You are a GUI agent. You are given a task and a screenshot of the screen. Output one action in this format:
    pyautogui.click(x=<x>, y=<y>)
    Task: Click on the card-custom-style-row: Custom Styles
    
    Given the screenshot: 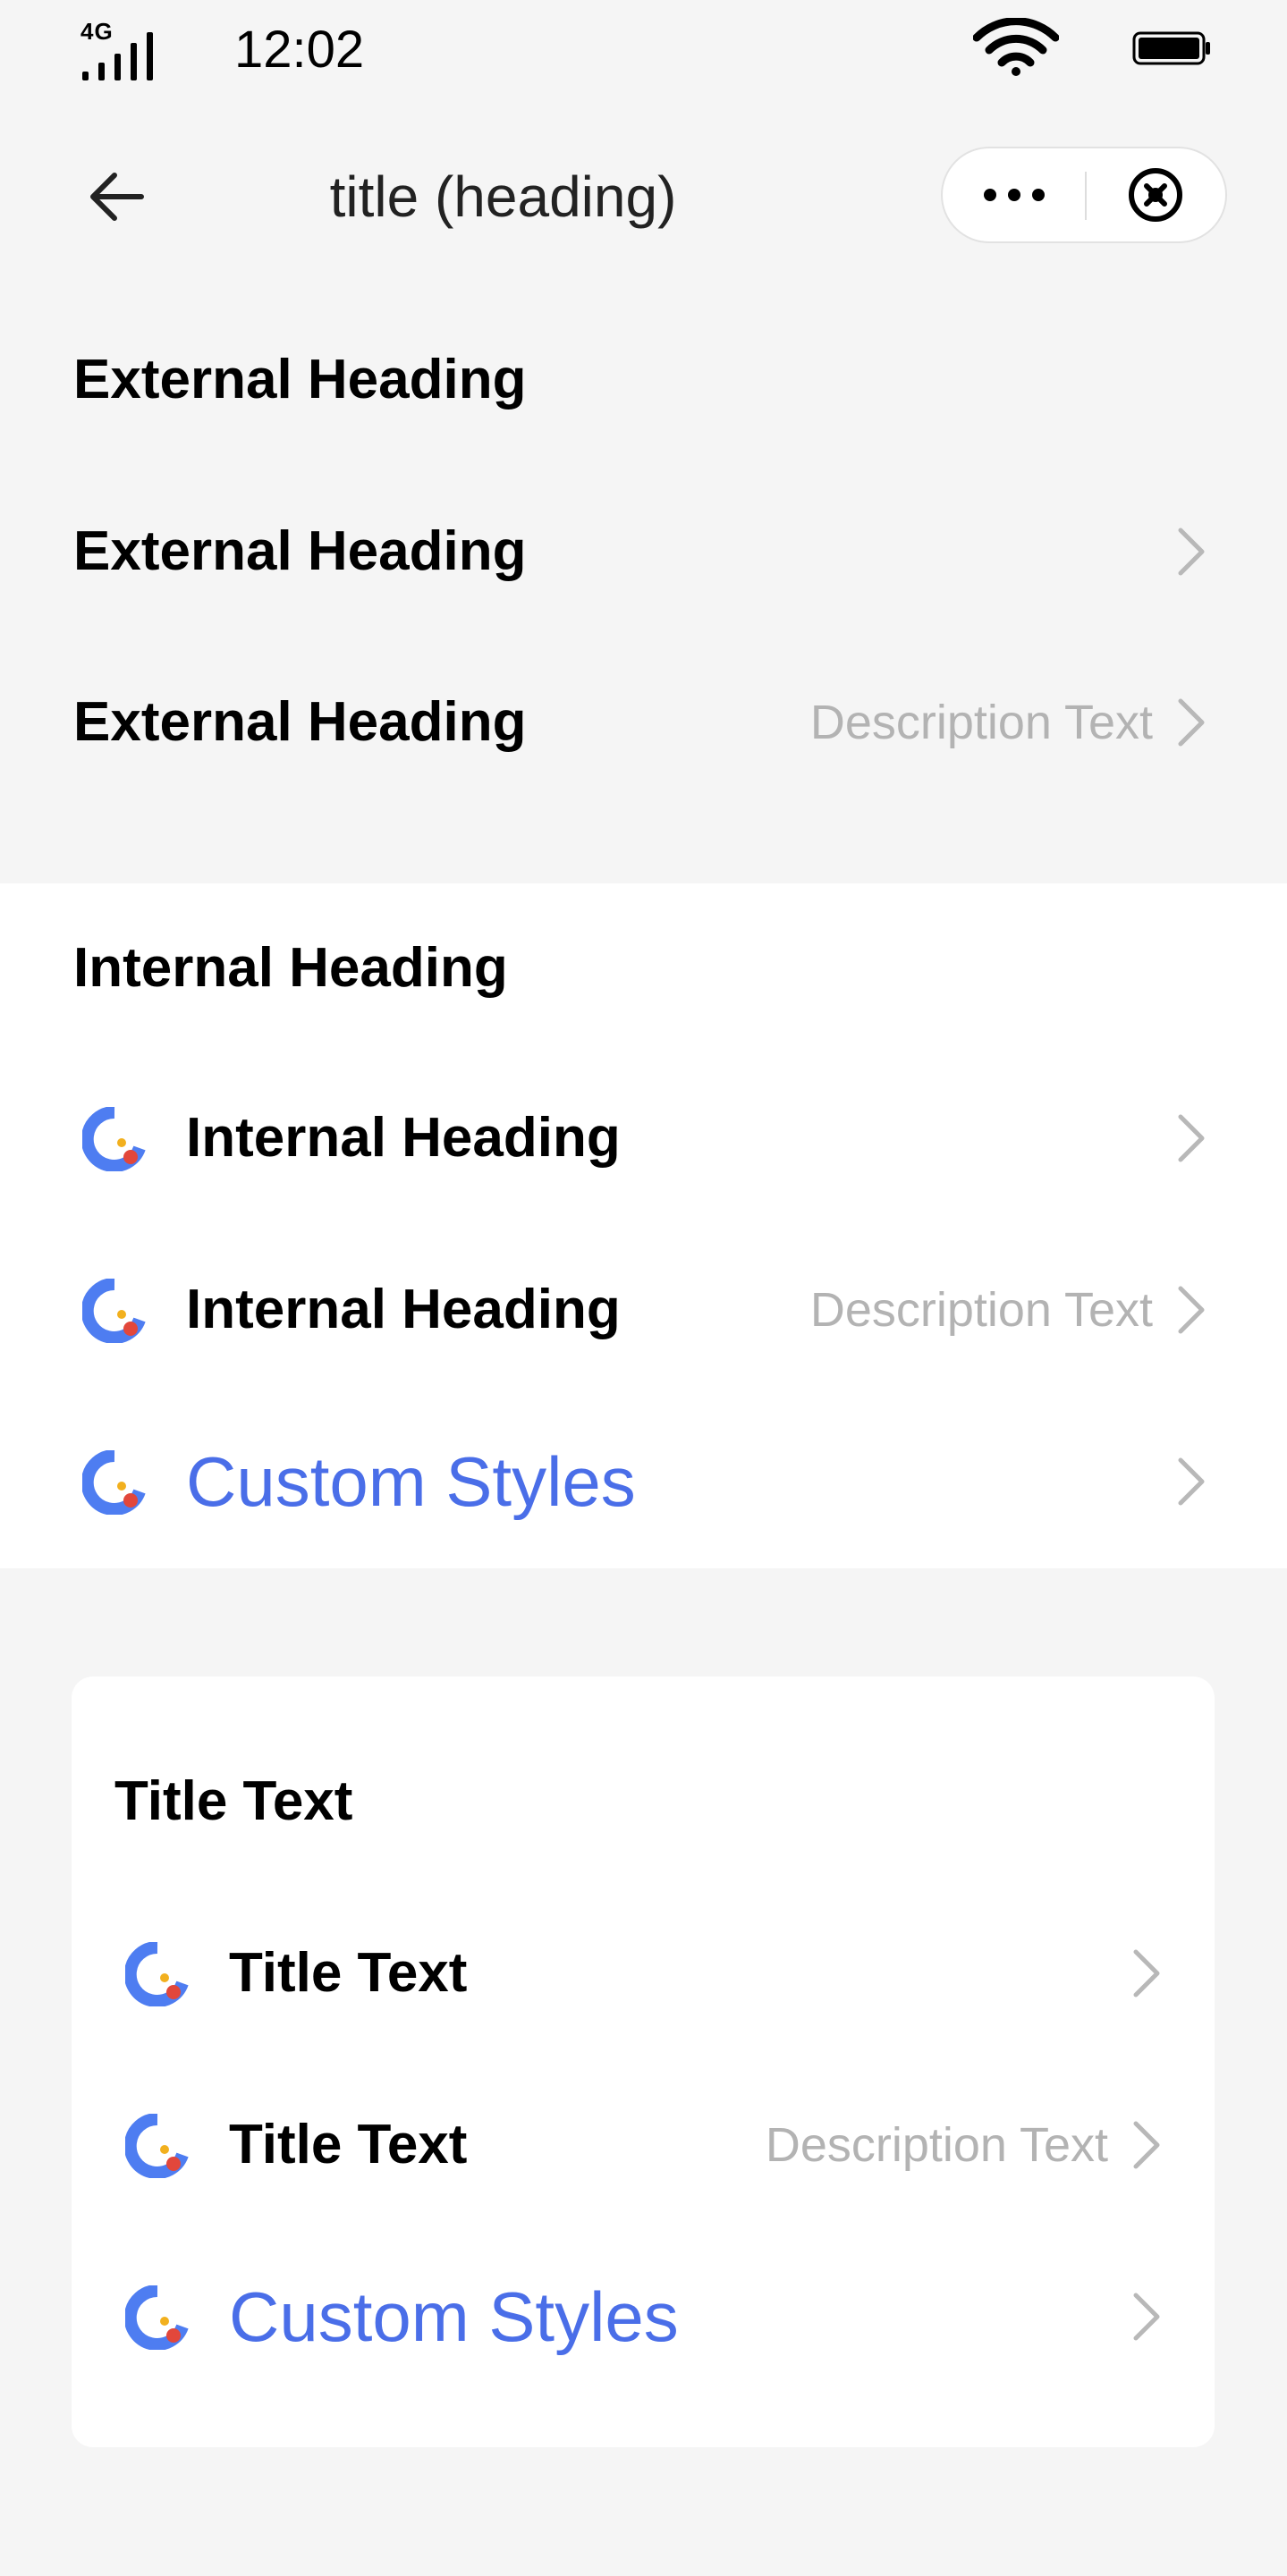 What is the action you would take?
    pyautogui.click(x=643, y=2317)
    